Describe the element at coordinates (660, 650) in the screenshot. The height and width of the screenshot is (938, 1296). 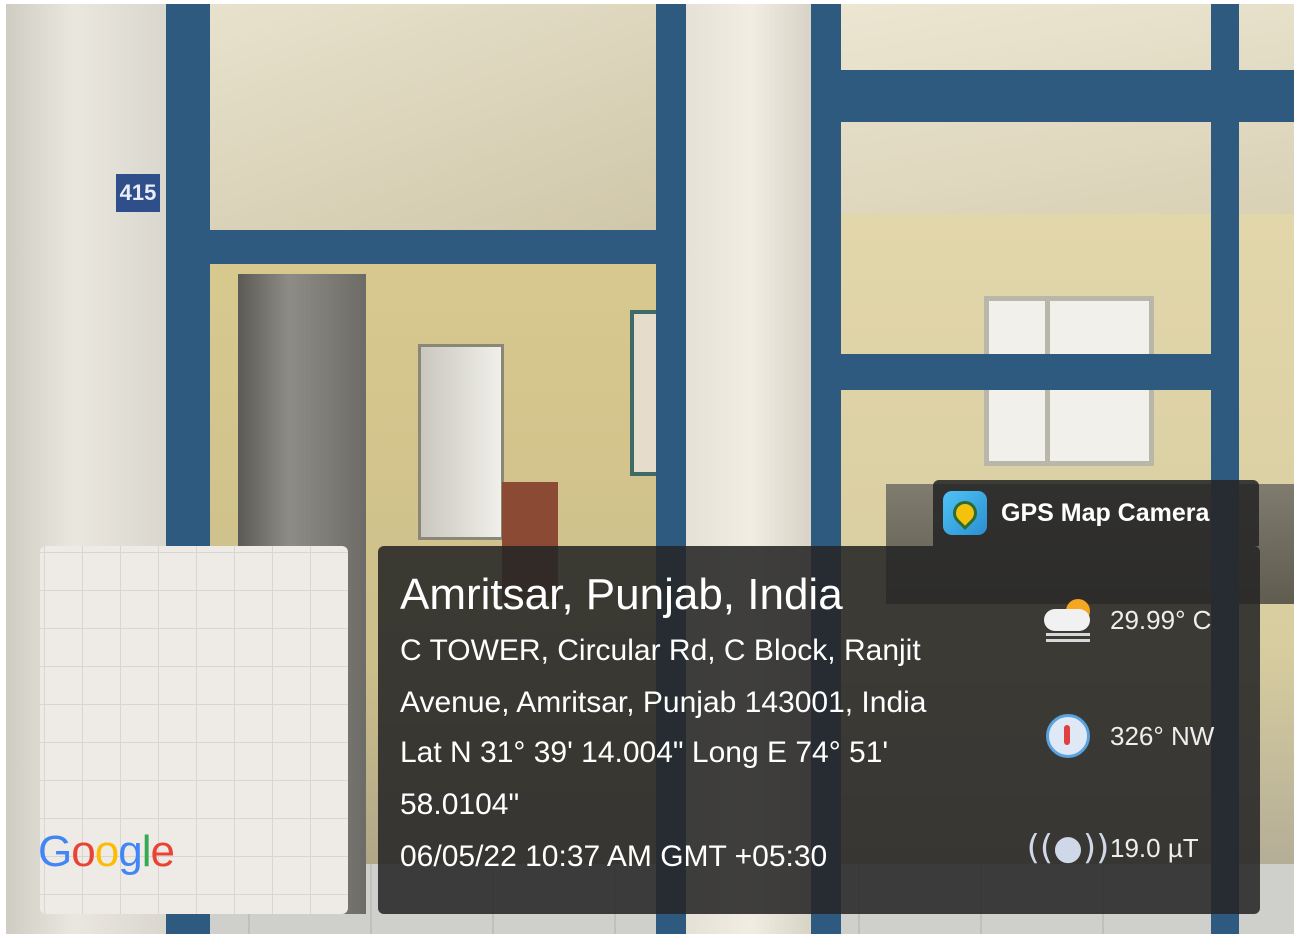
I see `address-line-1: C TOWER, Circular Rd, C Block, Ranjit` at that location.